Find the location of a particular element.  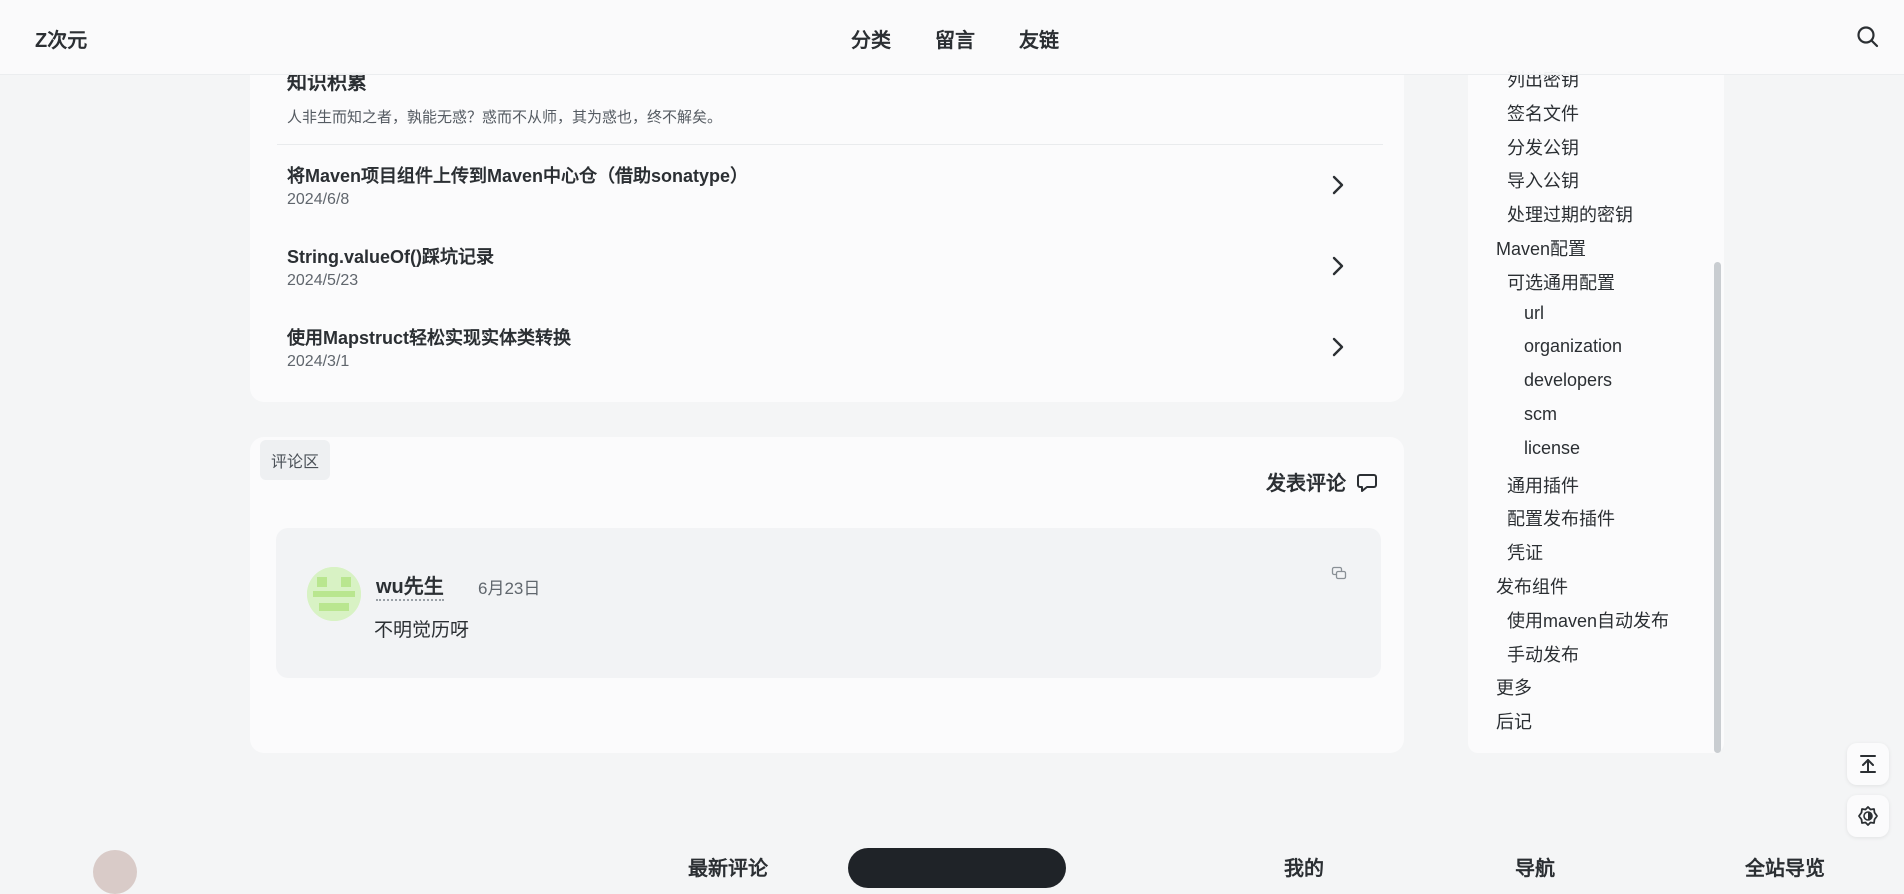

post-date: 2024/6/8 is located at coordinates (318, 199).